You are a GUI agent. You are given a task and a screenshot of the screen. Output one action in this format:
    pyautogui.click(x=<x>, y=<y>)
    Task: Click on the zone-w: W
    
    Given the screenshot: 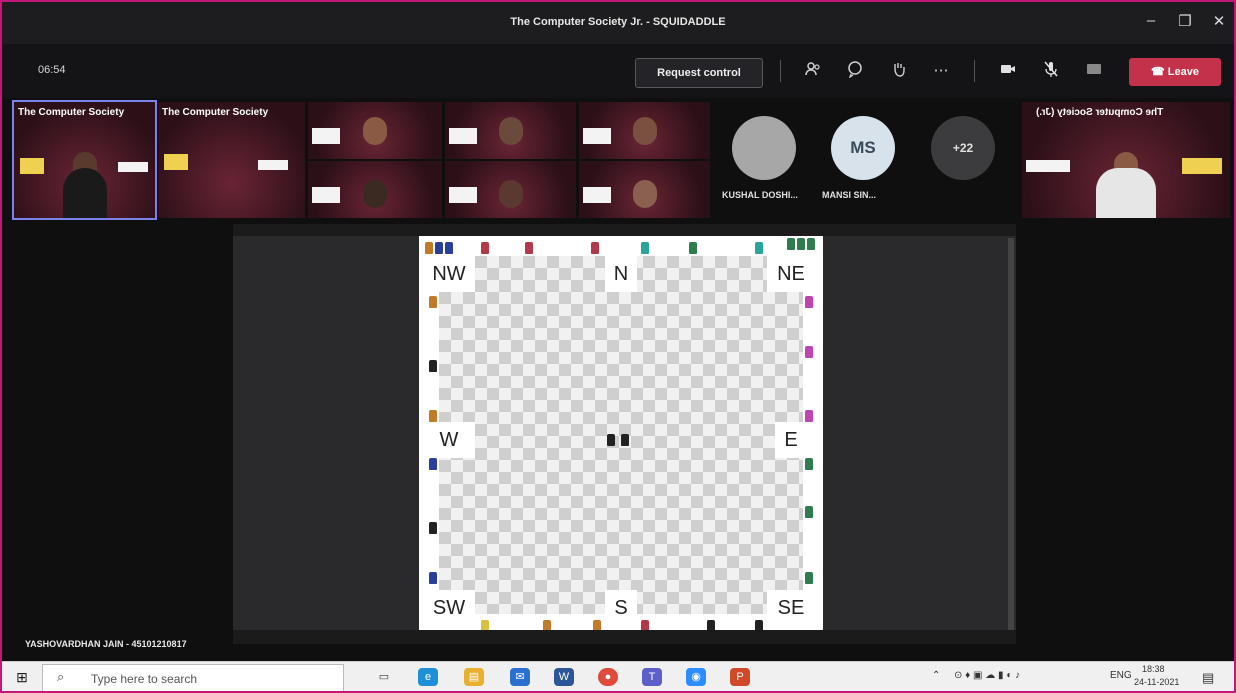 What is the action you would take?
    pyautogui.click(x=449, y=440)
    